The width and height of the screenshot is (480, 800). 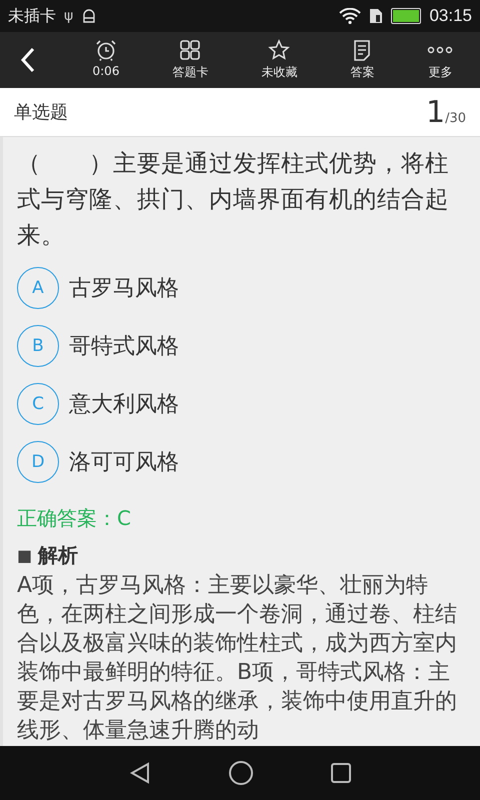 I want to click on question-counter: 1/30, so click(x=446, y=112).